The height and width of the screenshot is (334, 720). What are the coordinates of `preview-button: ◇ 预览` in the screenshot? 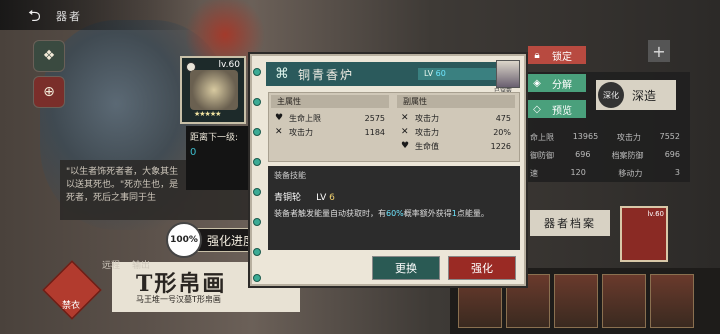 It's located at (557, 109).